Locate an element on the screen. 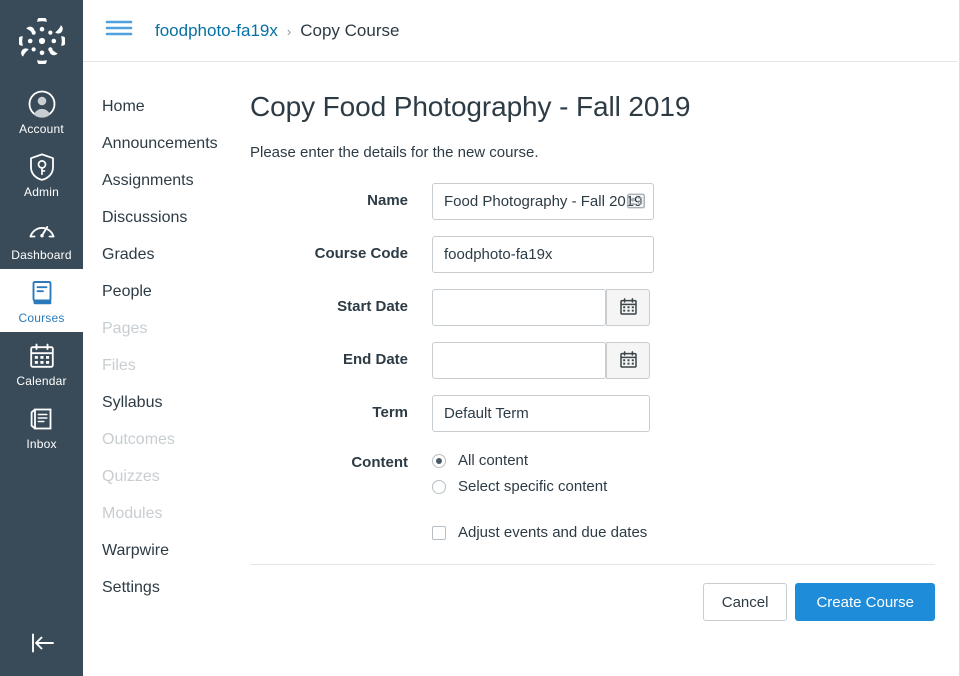  course-code-label: Course Code is located at coordinates (361, 253).